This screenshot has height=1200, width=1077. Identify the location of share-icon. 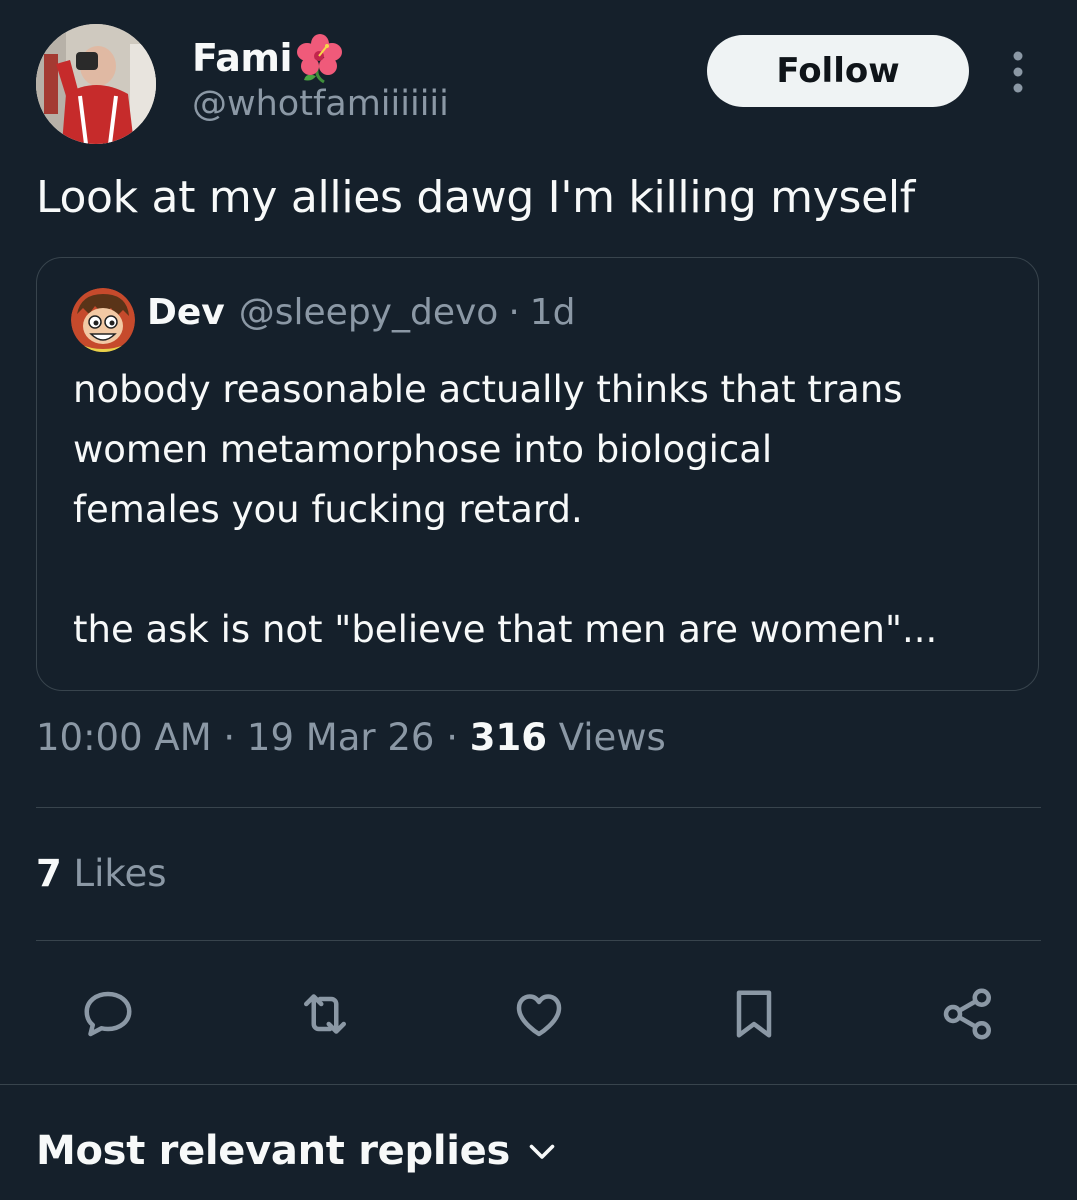
(968, 1014).